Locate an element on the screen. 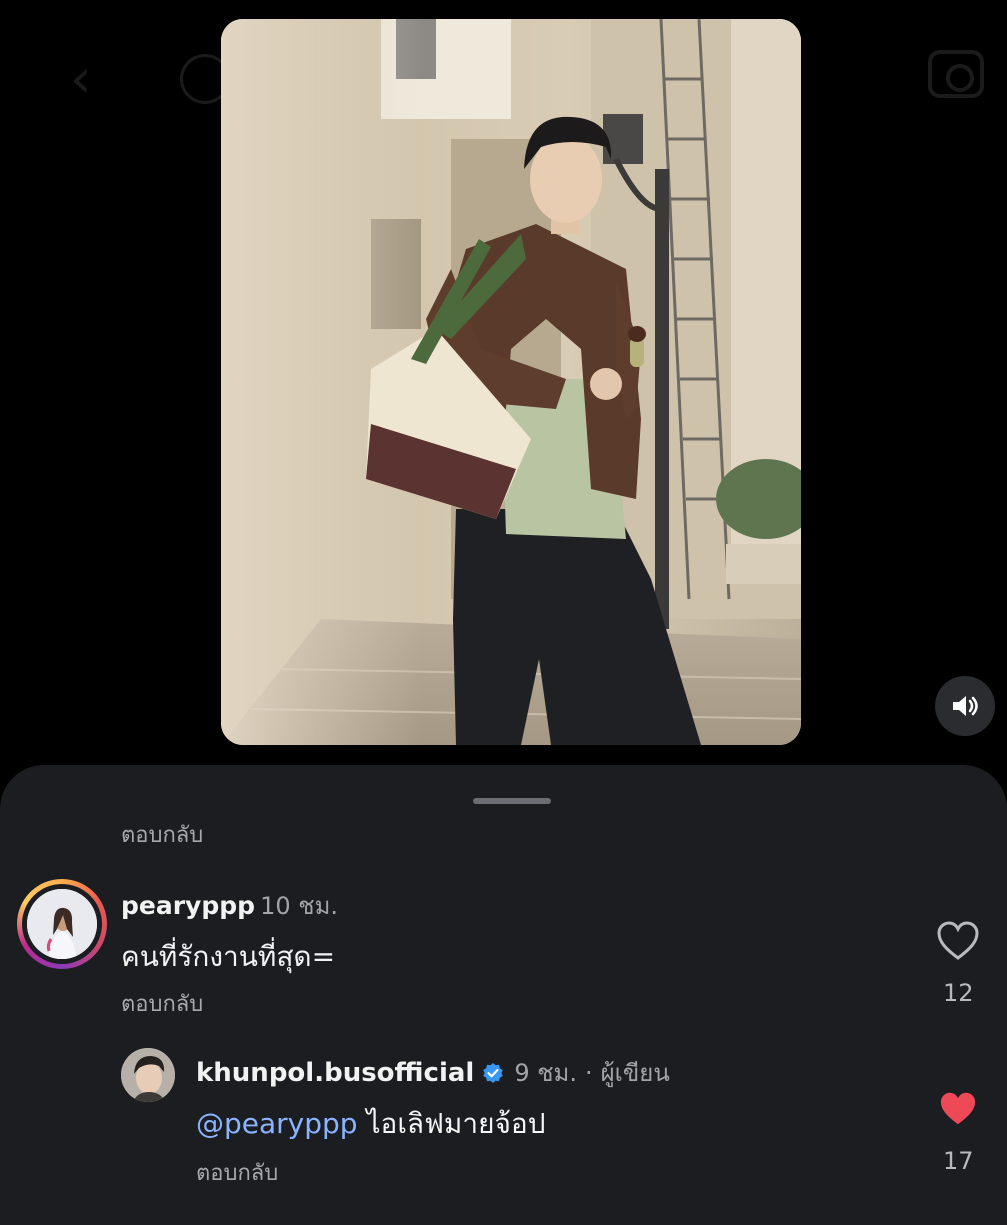 This screenshot has width=1007, height=1225. comment-text: @pearyppp ไอเลิฟมายจ้อป is located at coordinates (371, 1124).